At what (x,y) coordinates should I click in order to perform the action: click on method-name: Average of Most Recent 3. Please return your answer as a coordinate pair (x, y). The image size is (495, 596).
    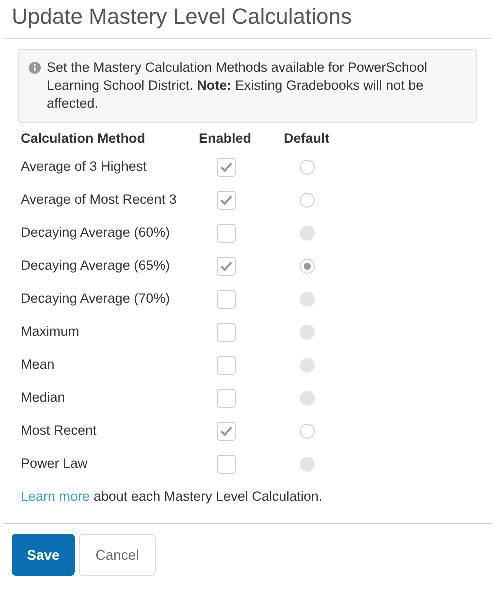
    Looking at the image, I should click on (99, 200).